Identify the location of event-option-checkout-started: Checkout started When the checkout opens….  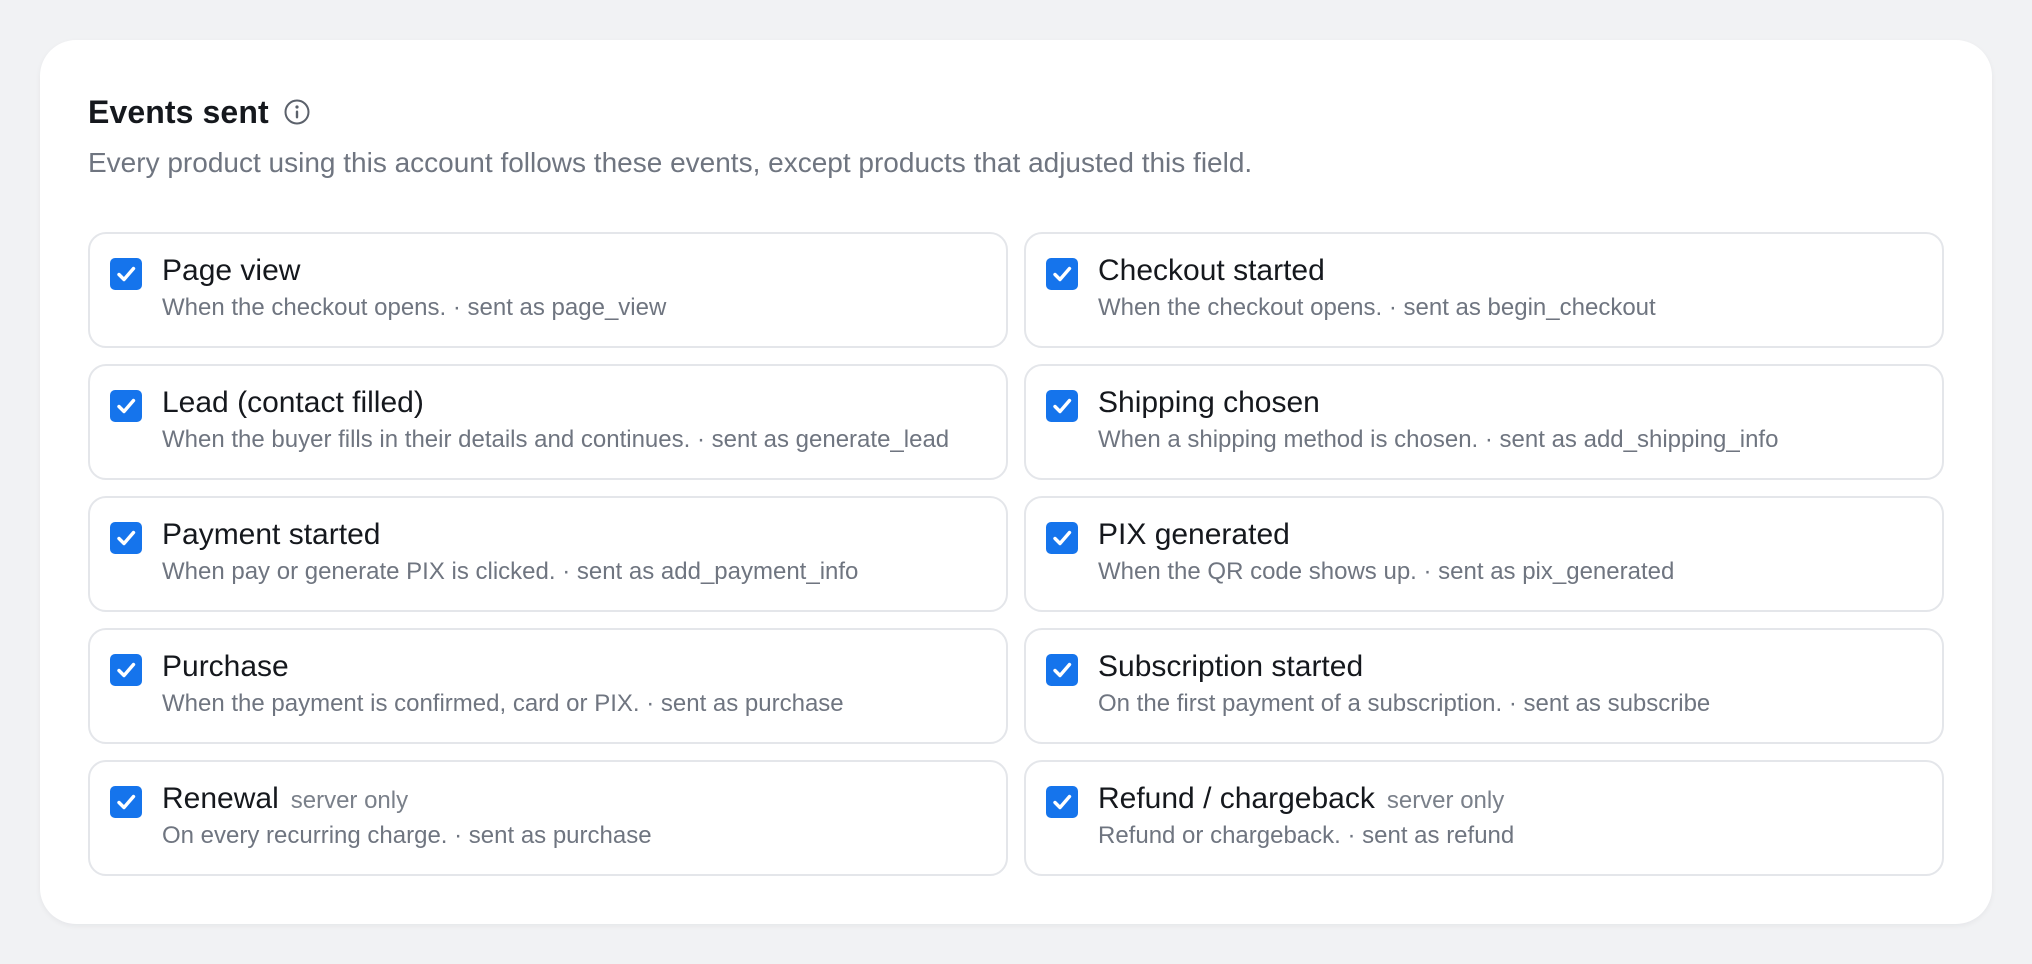
(1484, 290).